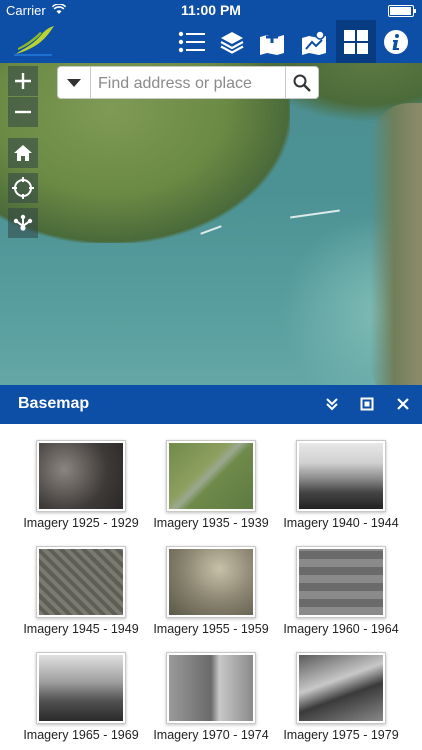 The height and width of the screenshot is (750, 422). I want to click on panel-title: Basemap, so click(54, 403).